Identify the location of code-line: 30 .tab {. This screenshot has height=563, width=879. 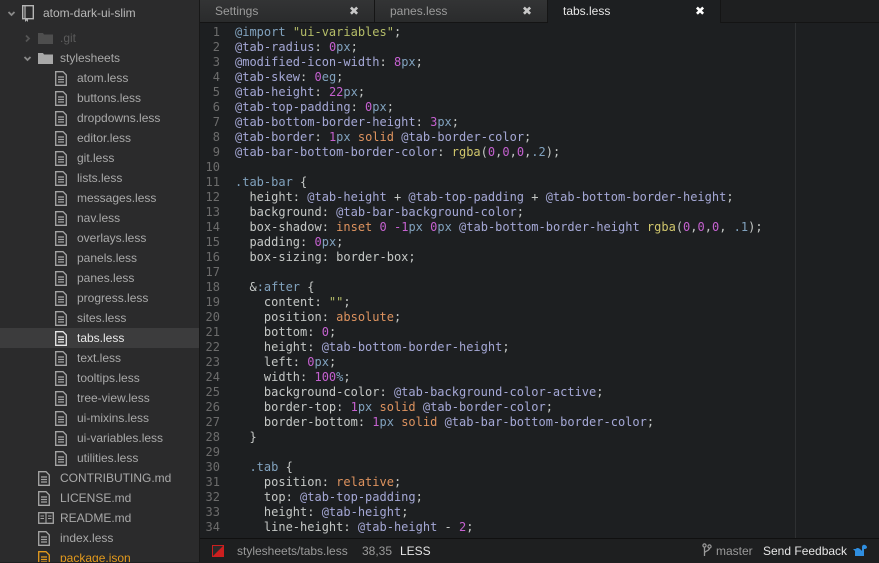
(539, 467).